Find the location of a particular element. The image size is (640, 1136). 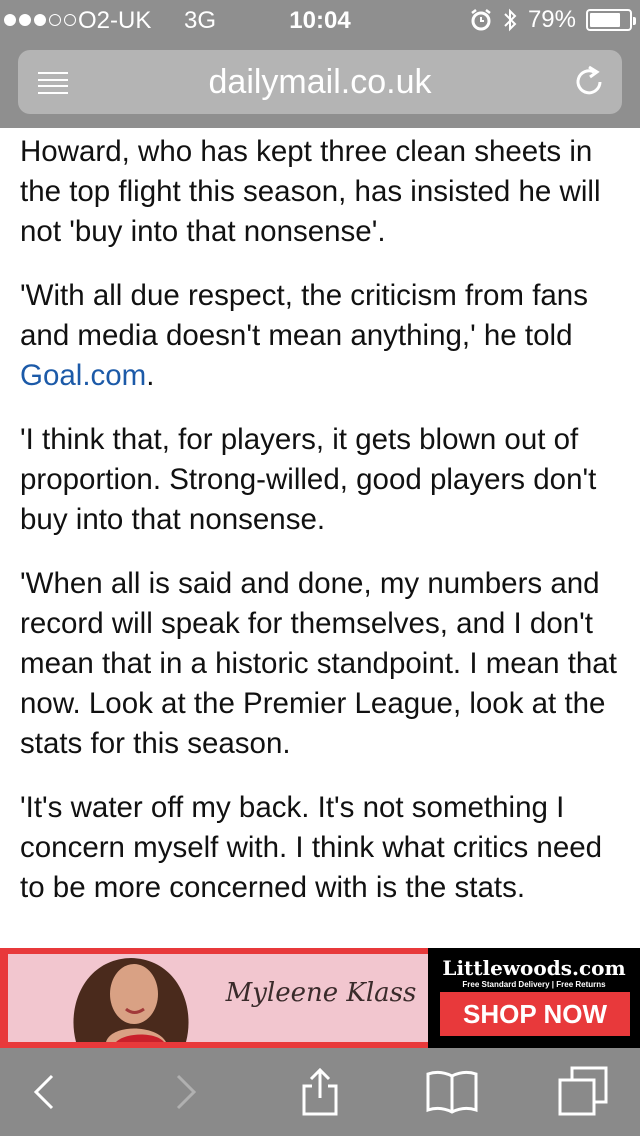

share-icon is located at coordinates (320, 1092).